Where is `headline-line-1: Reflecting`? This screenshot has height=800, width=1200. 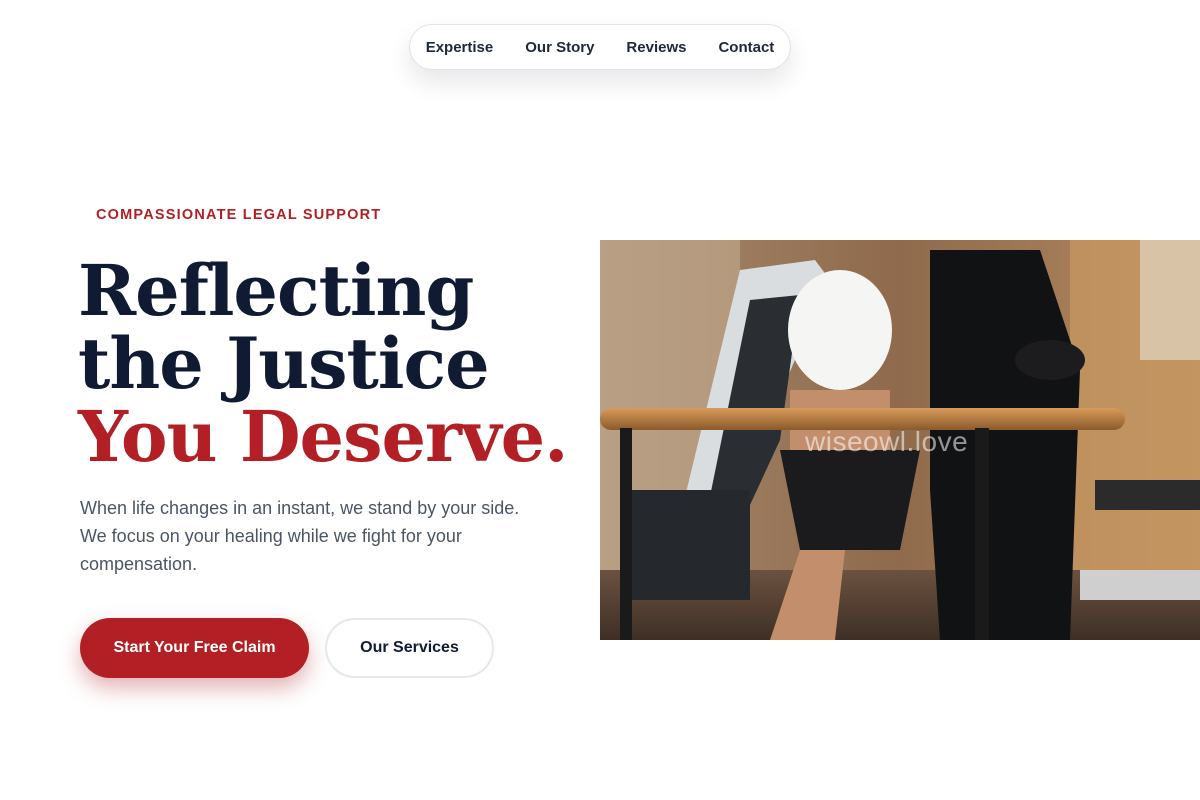 headline-line-1: Reflecting is located at coordinates (276, 290).